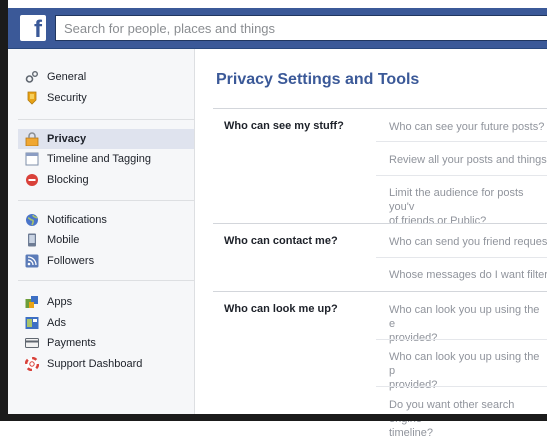  I want to click on sidebar-item-label: Blocking, so click(68, 180).